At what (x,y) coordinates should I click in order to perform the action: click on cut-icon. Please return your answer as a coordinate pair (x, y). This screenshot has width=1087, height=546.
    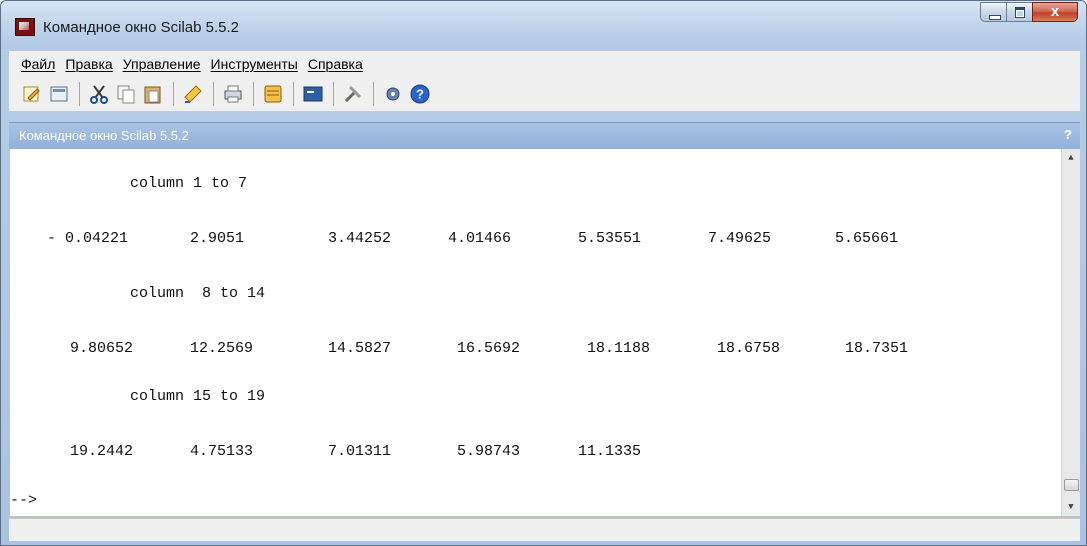
    Looking at the image, I should click on (99, 94).